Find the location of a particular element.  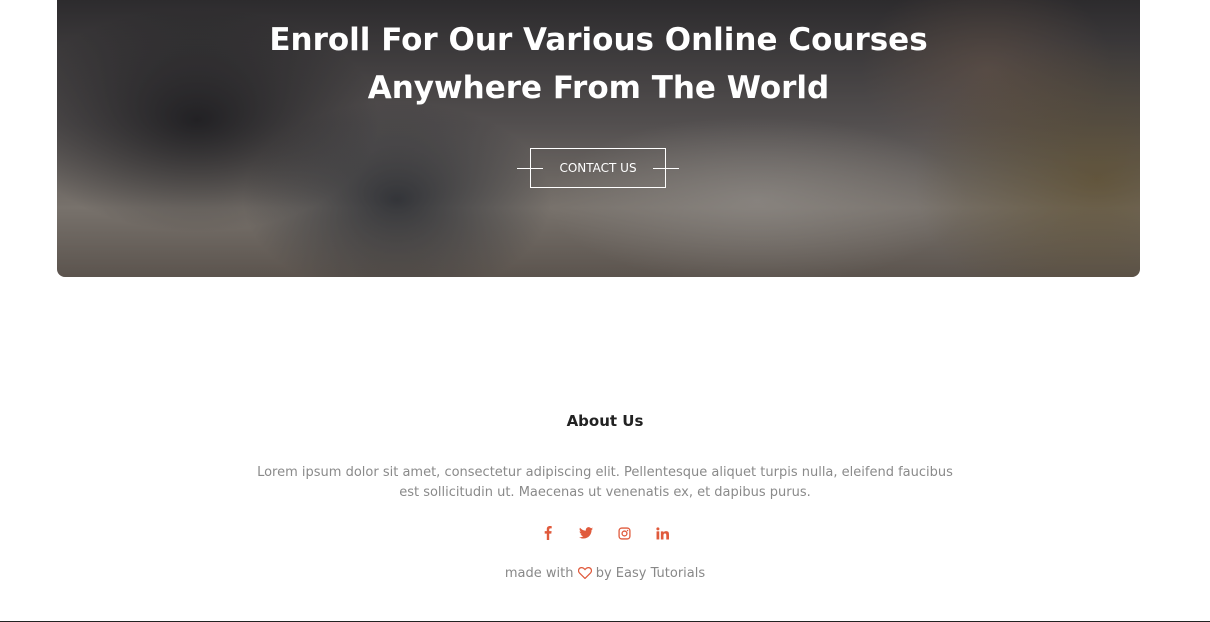

made-with-footer: made with by Easy Tutorials is located at coordinates (605, 574).